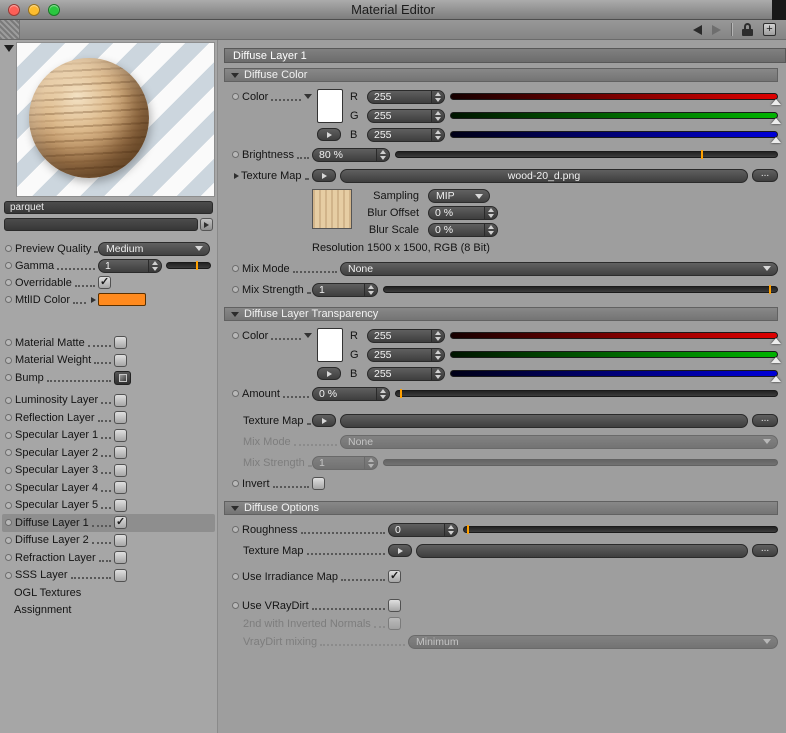 The height and width of the screenshot is (733, 786). Describe the element at coordinates (9, 48) in the screenshot. I see `preview-menu-icon` at that location.